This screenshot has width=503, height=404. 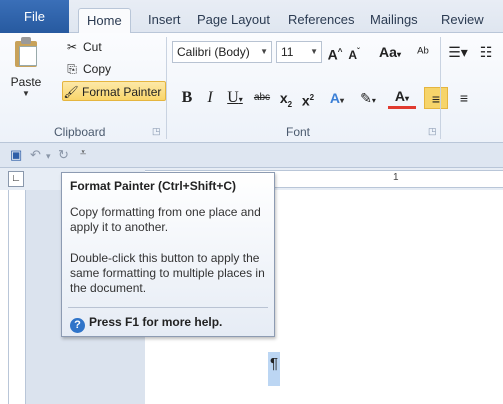 I want to click on change-case-label: Aa, so click(x=388, y=52).